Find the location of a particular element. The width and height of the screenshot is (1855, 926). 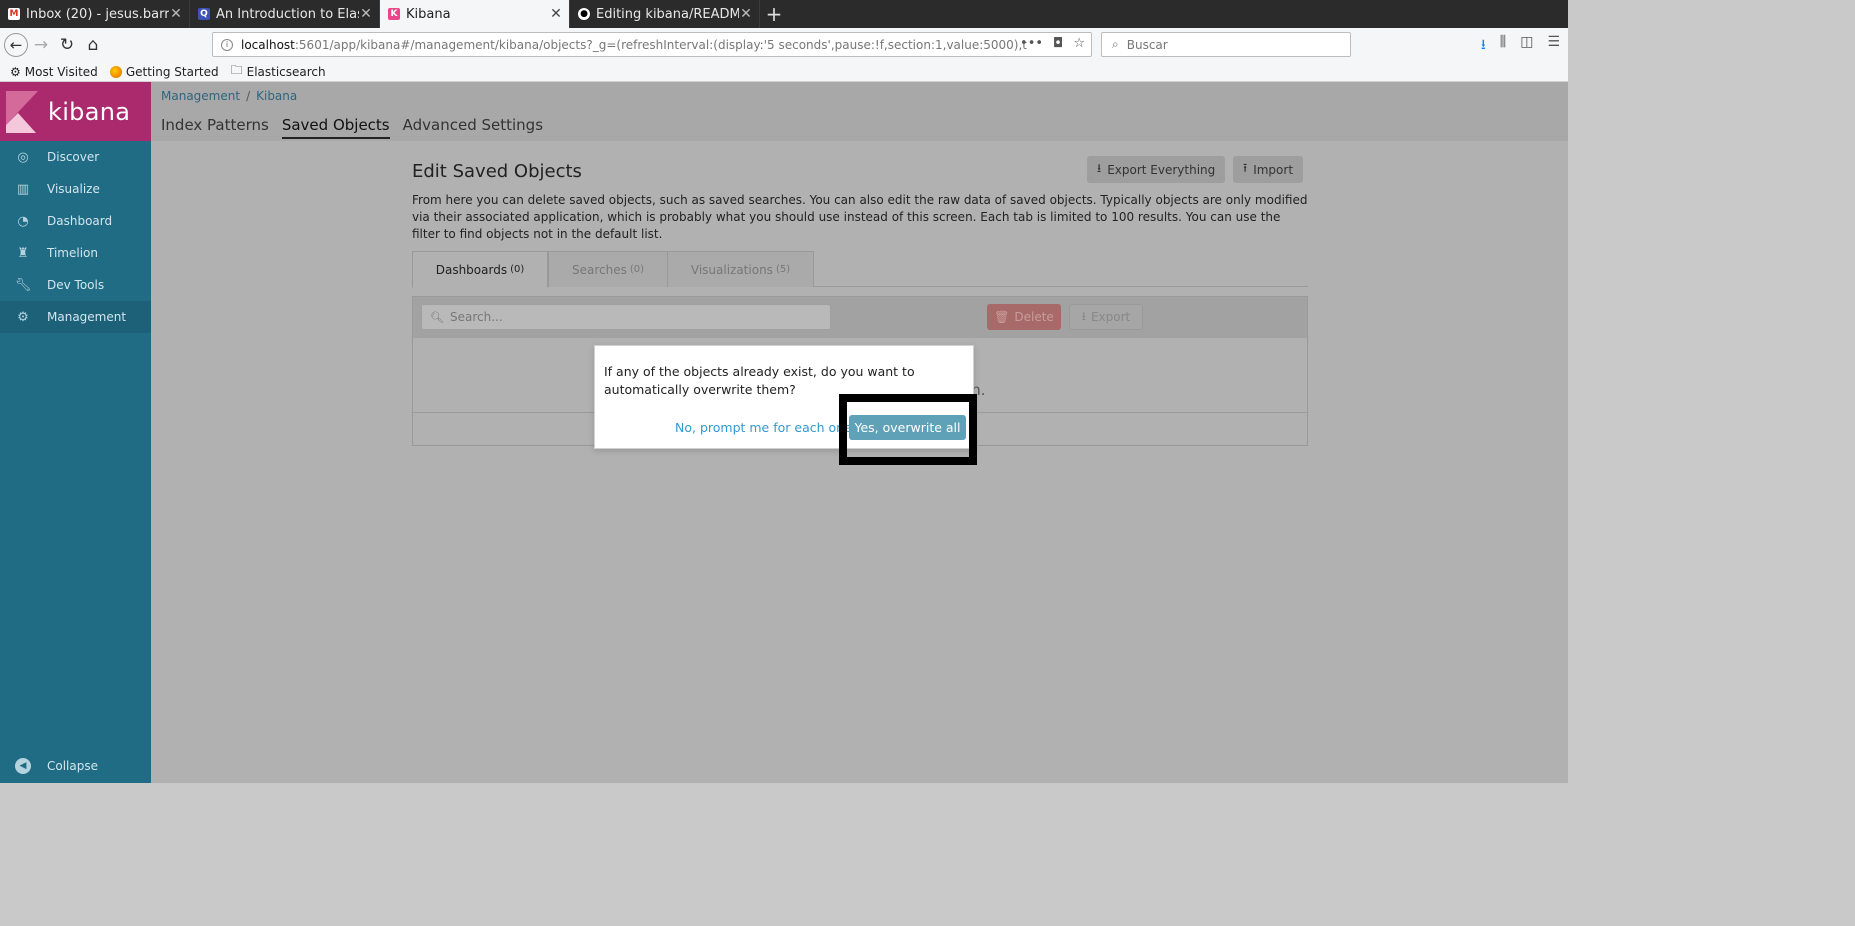

tab-advanced-settings: Advanced Settings is located at coordinates (473, 127).